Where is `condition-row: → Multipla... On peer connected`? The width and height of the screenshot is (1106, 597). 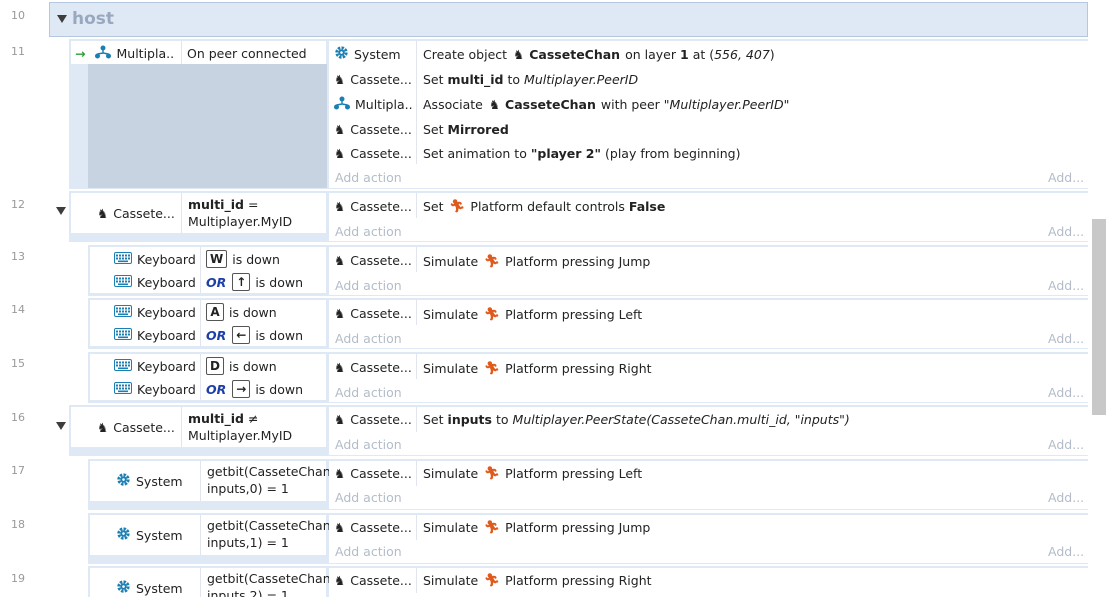 condition-row: → Multipla... On peer connected is located at coordinates (198, 52).